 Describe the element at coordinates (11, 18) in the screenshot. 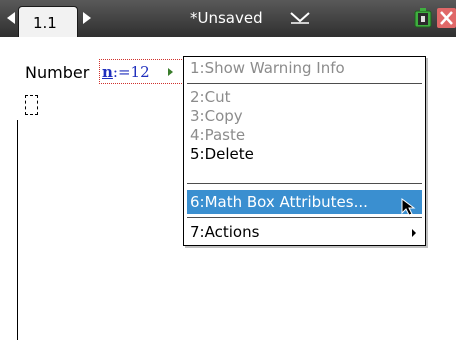

I see `chevron-left-icon` at that location.